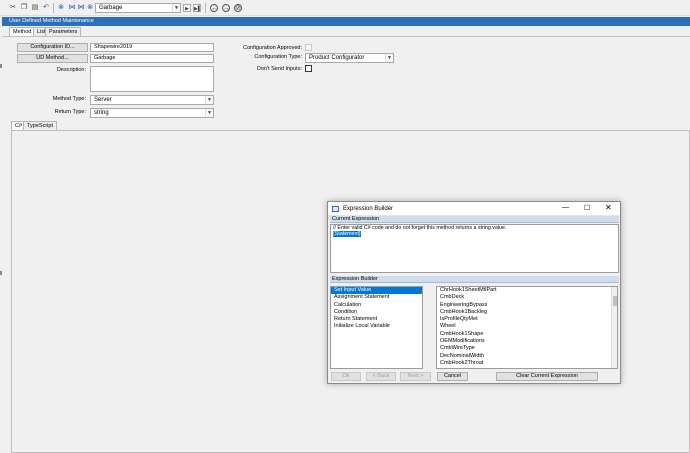  What do you see at coordinates (187, 8) in the screenshot?
I see `next-record-icon: ▶` at bounding box center [187, 8].